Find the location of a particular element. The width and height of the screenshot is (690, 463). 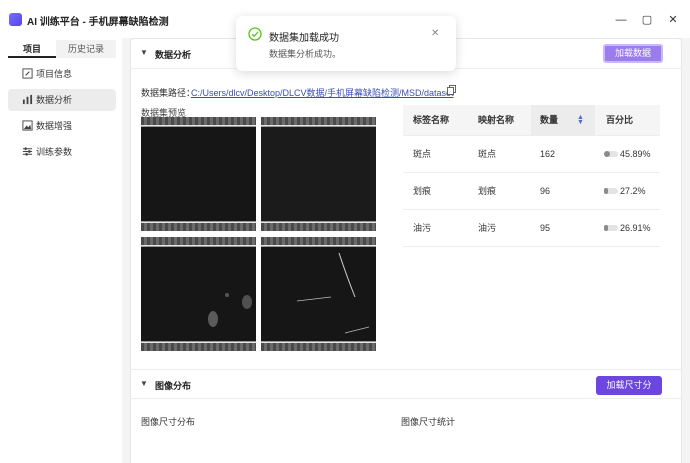

sliders-icon is located at coordinates (27, 151).